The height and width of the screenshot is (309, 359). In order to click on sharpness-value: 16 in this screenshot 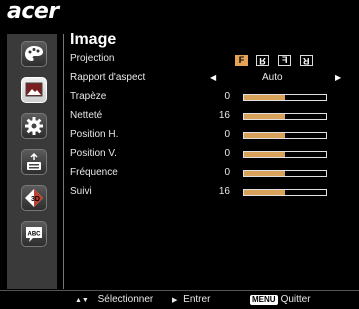, I will do `click(224, 115)`.